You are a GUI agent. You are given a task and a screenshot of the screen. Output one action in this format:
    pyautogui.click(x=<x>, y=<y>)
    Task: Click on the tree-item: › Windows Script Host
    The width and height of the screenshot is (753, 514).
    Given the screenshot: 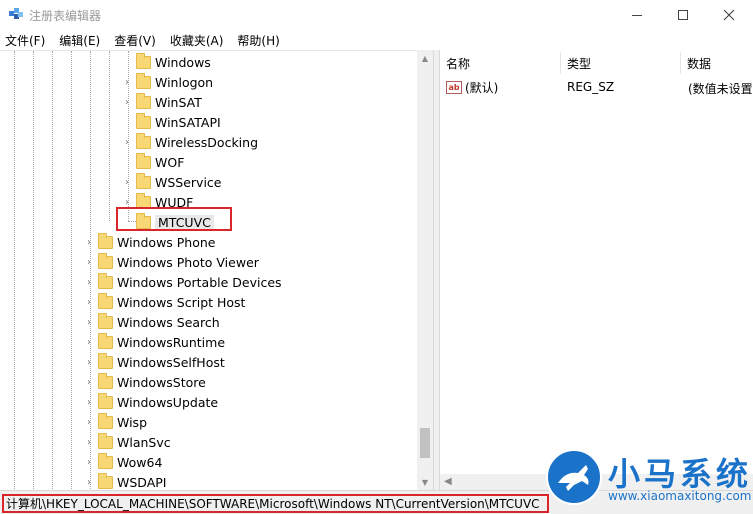 What is the action you would take?
    pyautogui.click(x=164, y=302)
    